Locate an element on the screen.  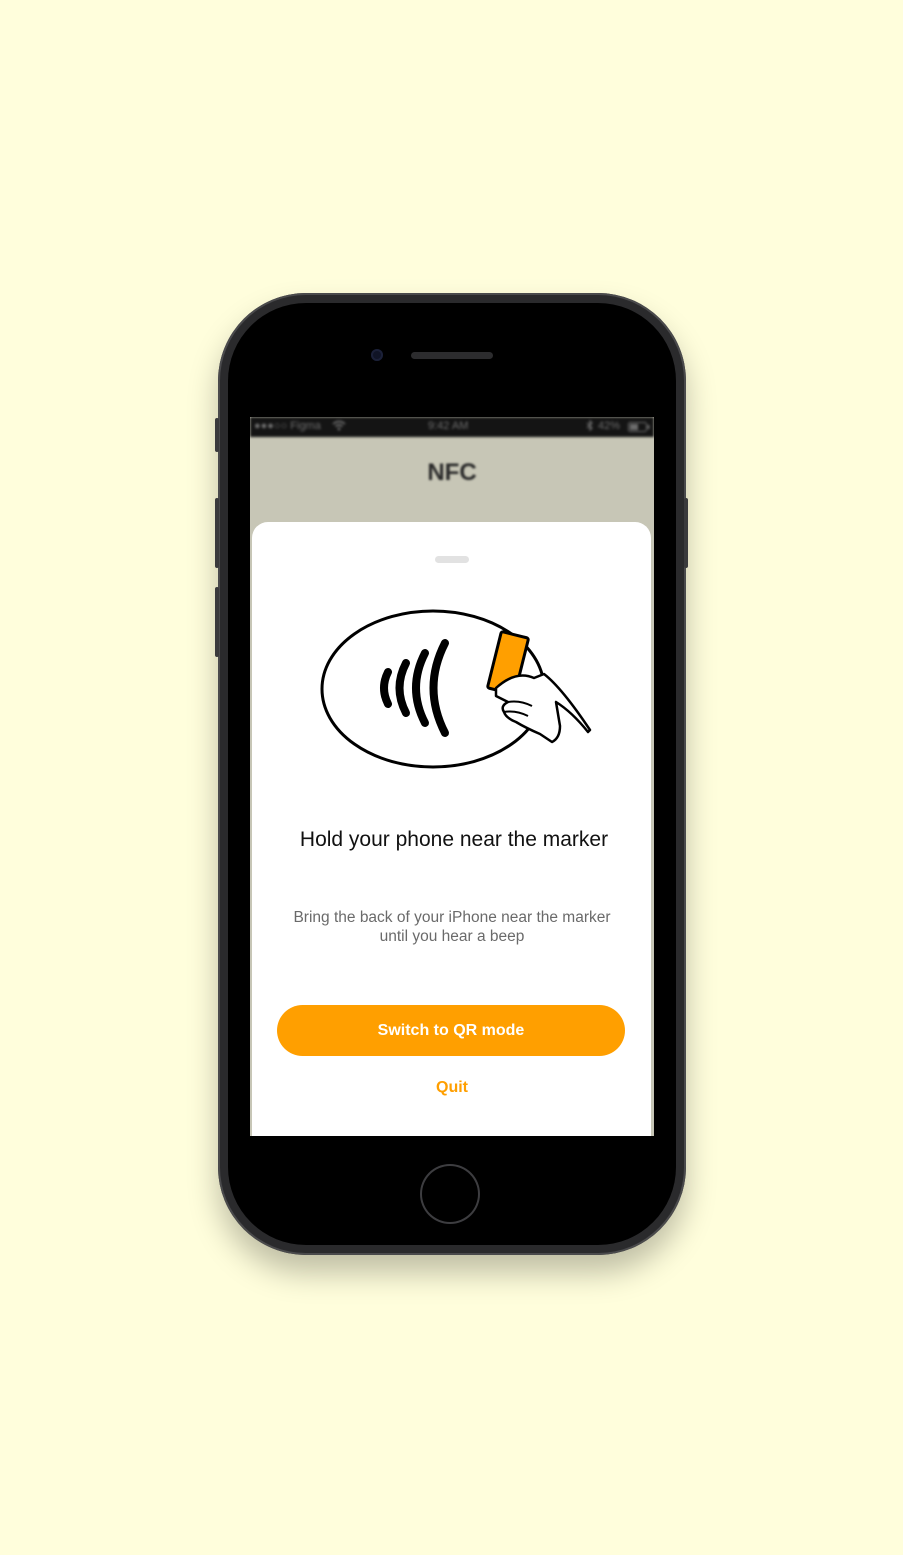
quit-button: Quit is located at coordinates (452, 1091).